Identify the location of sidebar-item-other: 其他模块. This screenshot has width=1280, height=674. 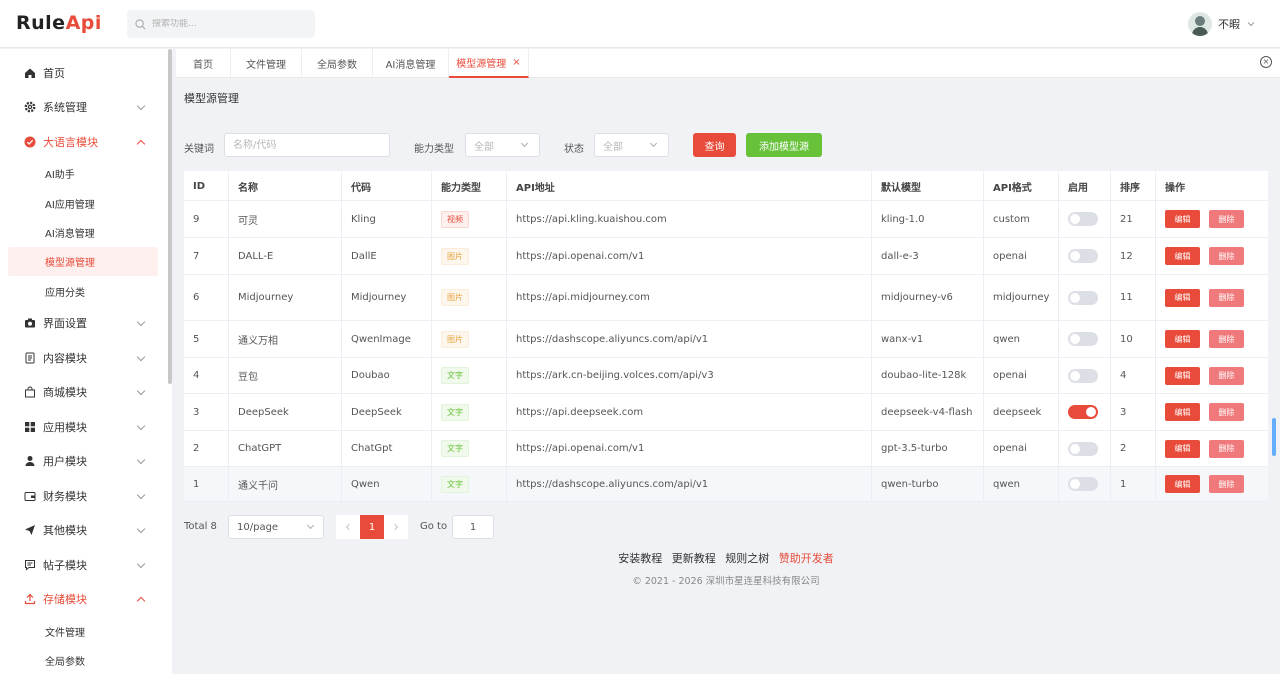
(83, 530).